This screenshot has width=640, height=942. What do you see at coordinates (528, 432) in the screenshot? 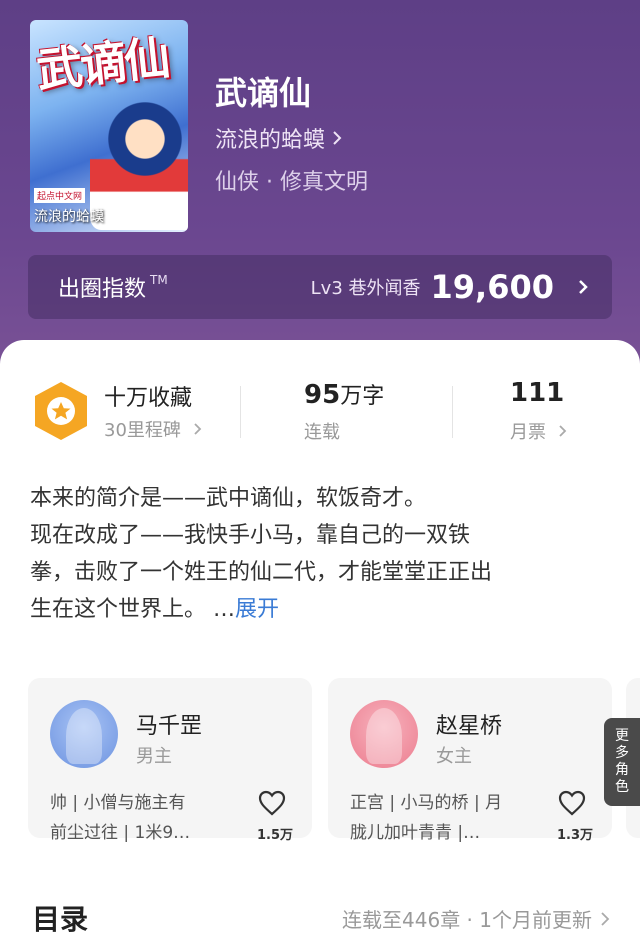
I see `monthly-tickets-label: 月票` at bounding box center [528, 432].